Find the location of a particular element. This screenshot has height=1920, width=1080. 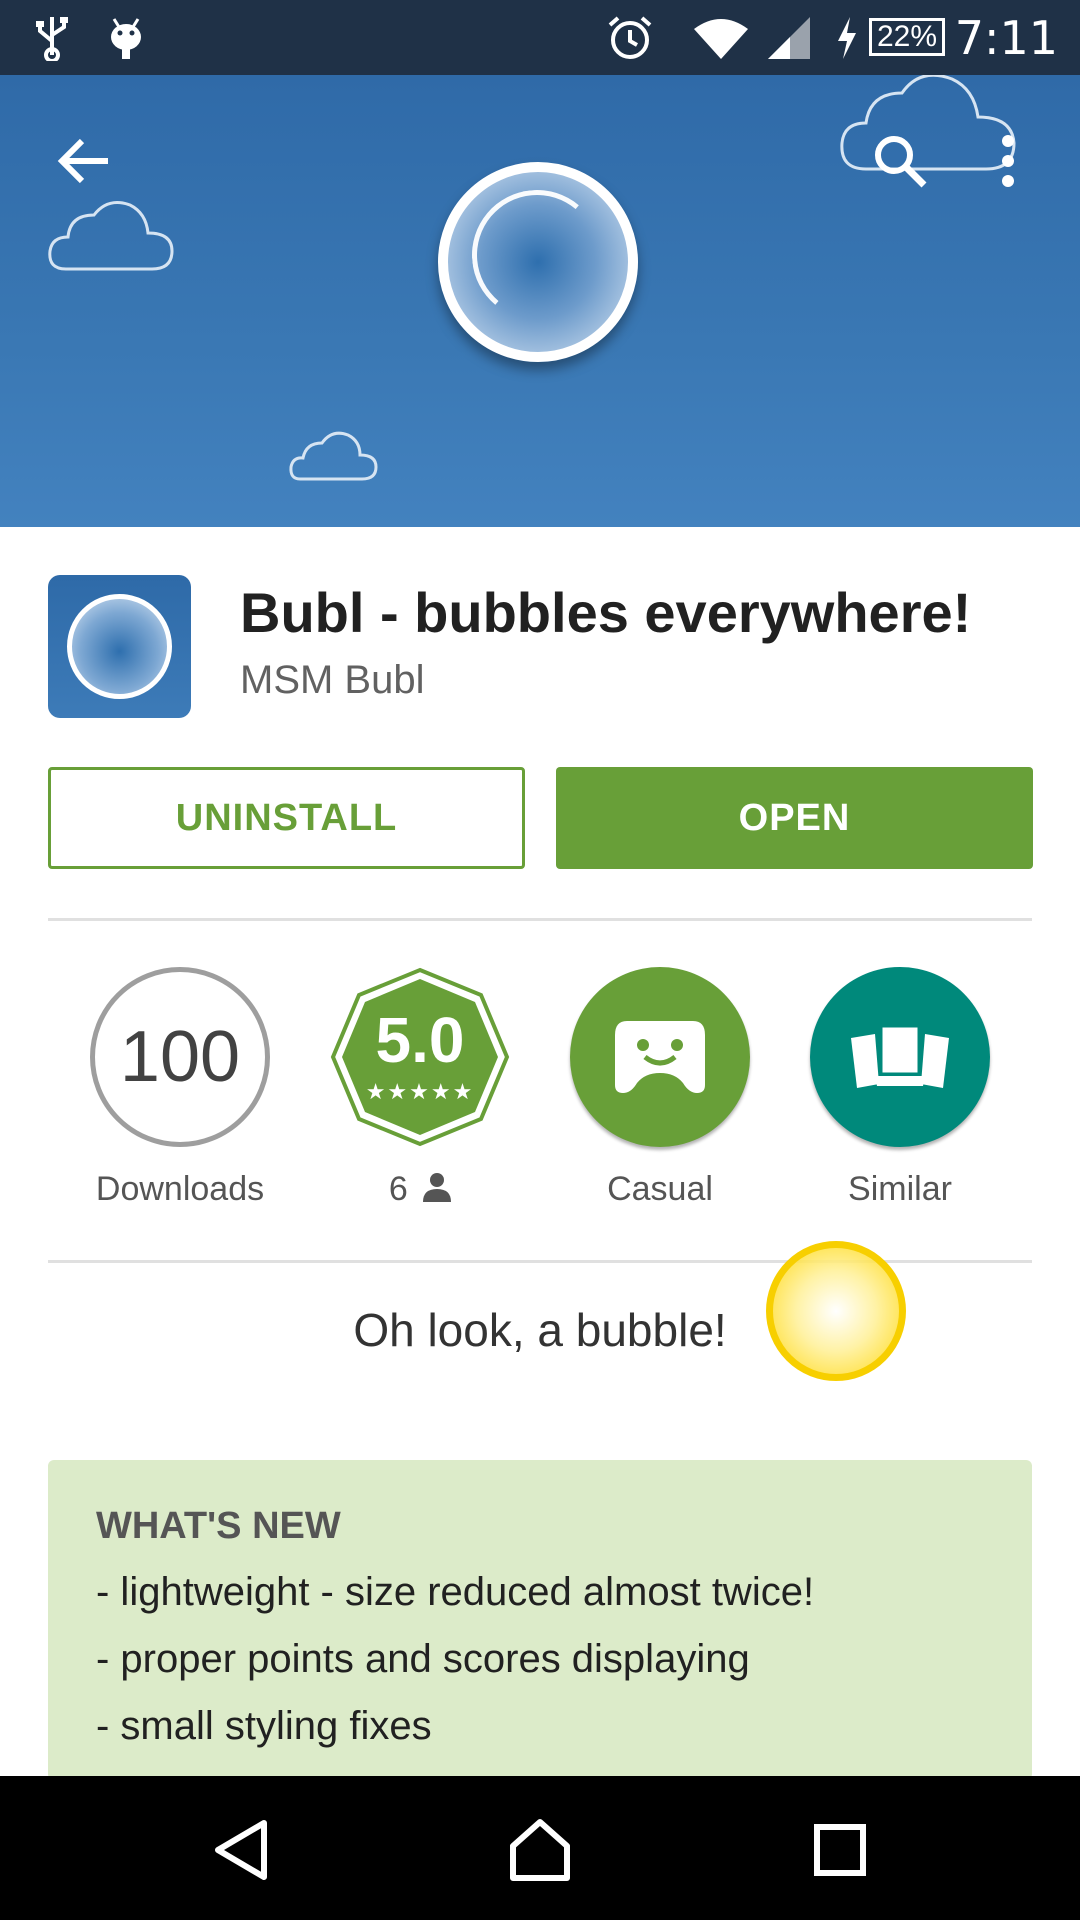

category-badge is located at coordinates (660, 1057).